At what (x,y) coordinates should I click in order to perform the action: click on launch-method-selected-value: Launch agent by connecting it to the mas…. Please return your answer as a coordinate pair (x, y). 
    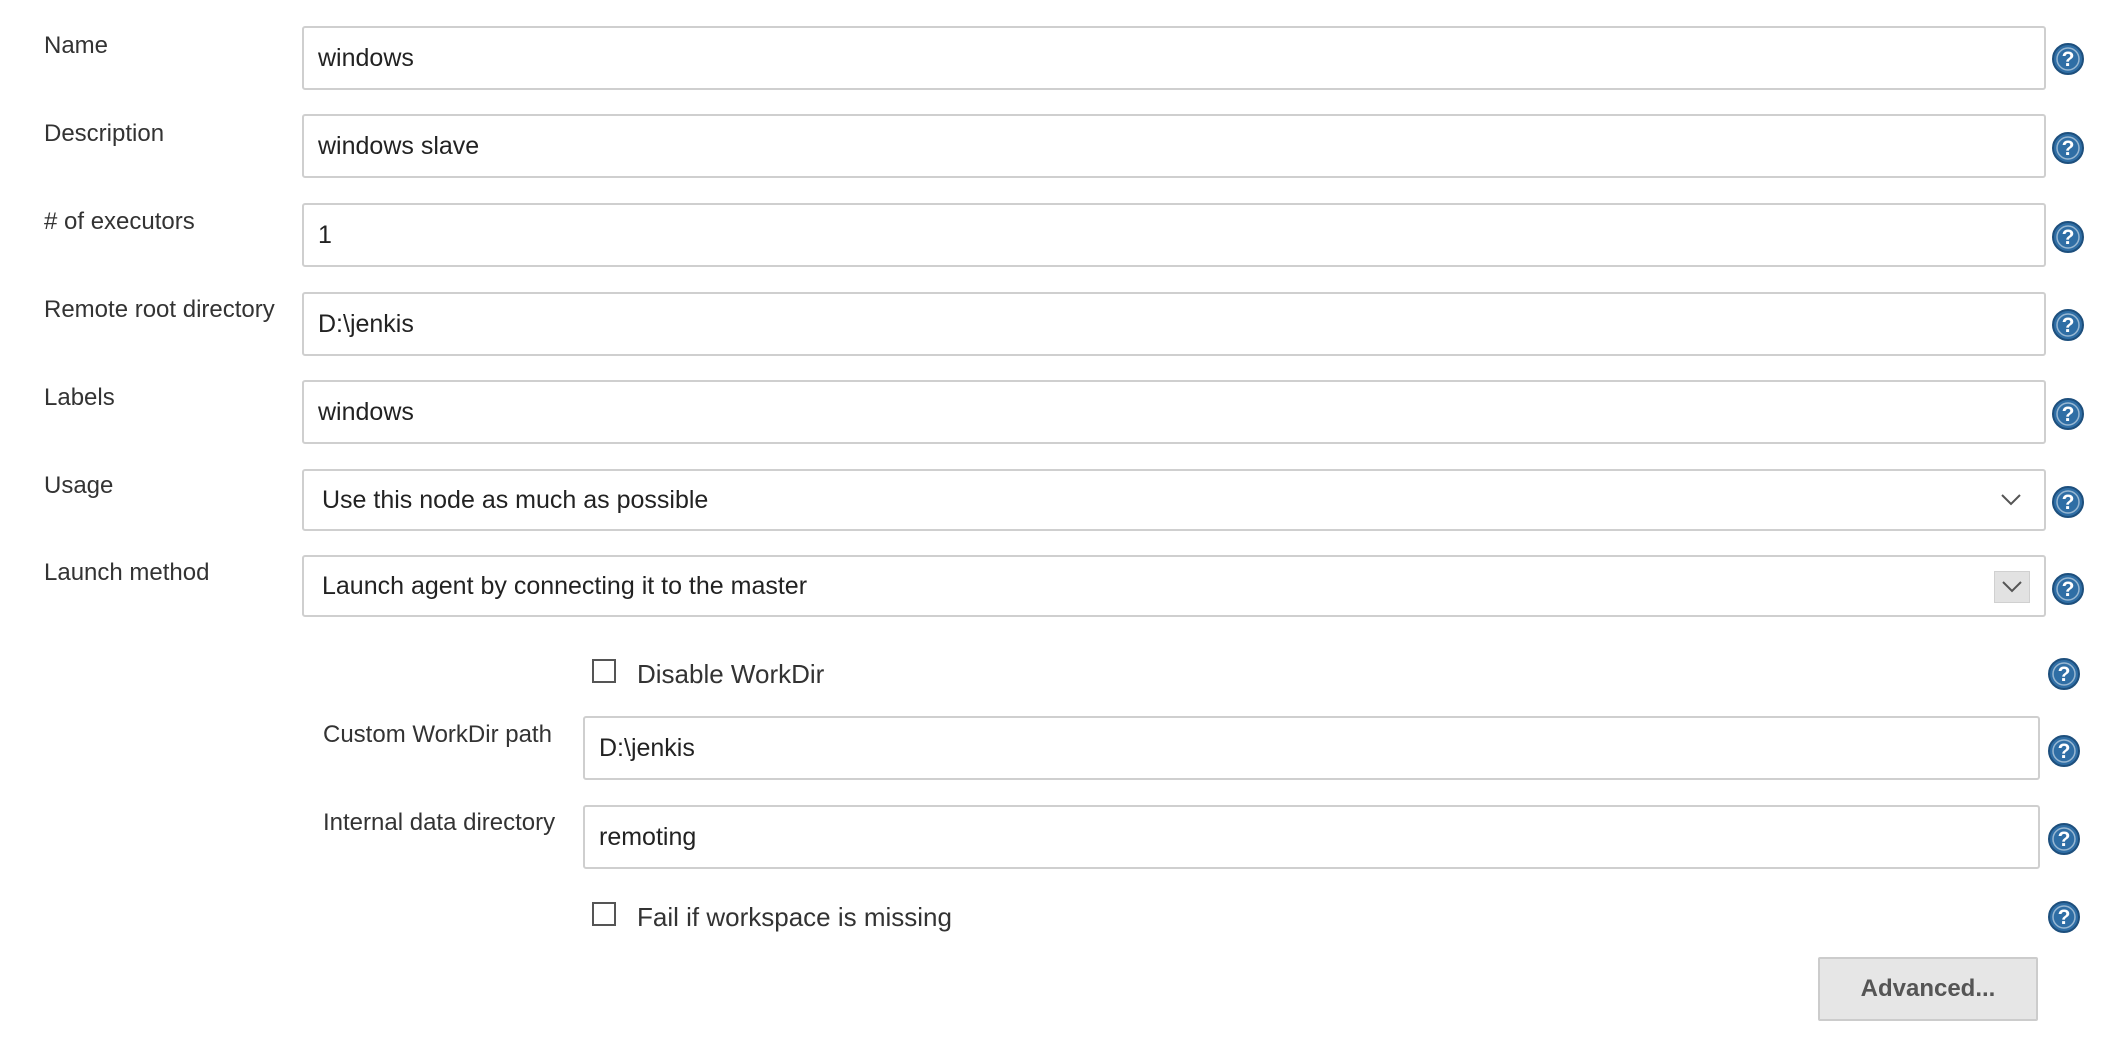
    Looking at the image, I should click on (565, 585).